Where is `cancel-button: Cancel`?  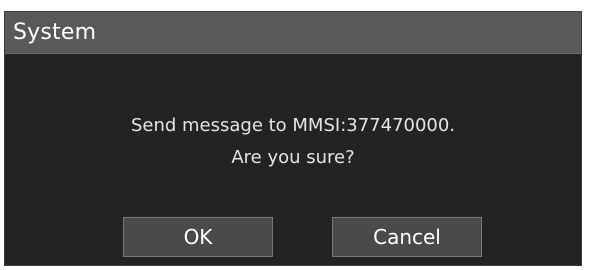 cancel-button: Cancel is located at coordinates (407, 237).